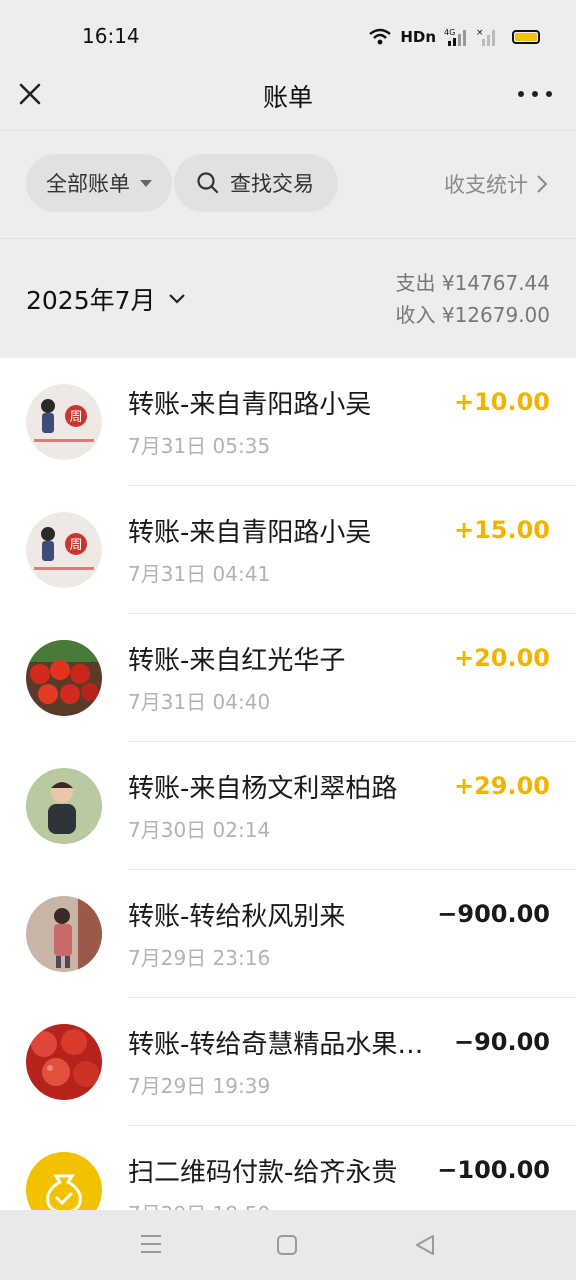  I want to click on transaction-title: 扫二维码付款-给齐永贵, so click(263, 1173).